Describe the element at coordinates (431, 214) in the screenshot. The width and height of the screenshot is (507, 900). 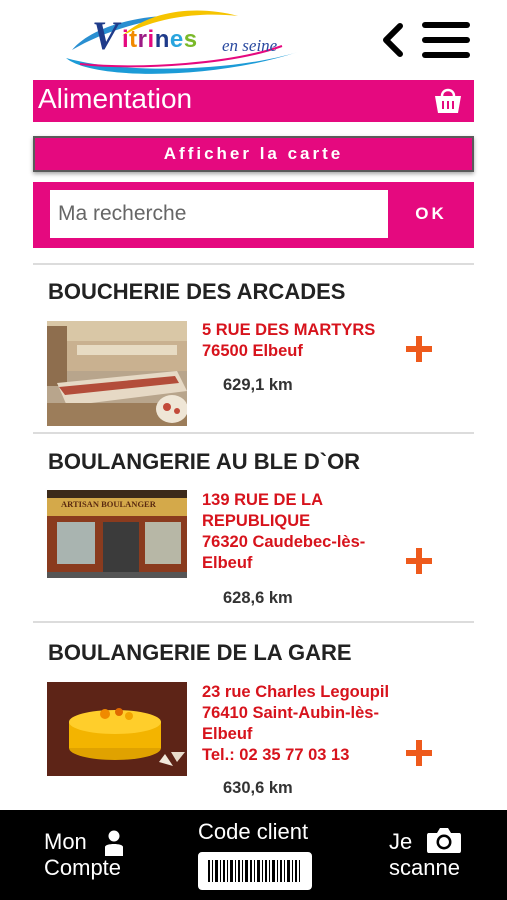
I see `search-ok-button: OK` at that location.